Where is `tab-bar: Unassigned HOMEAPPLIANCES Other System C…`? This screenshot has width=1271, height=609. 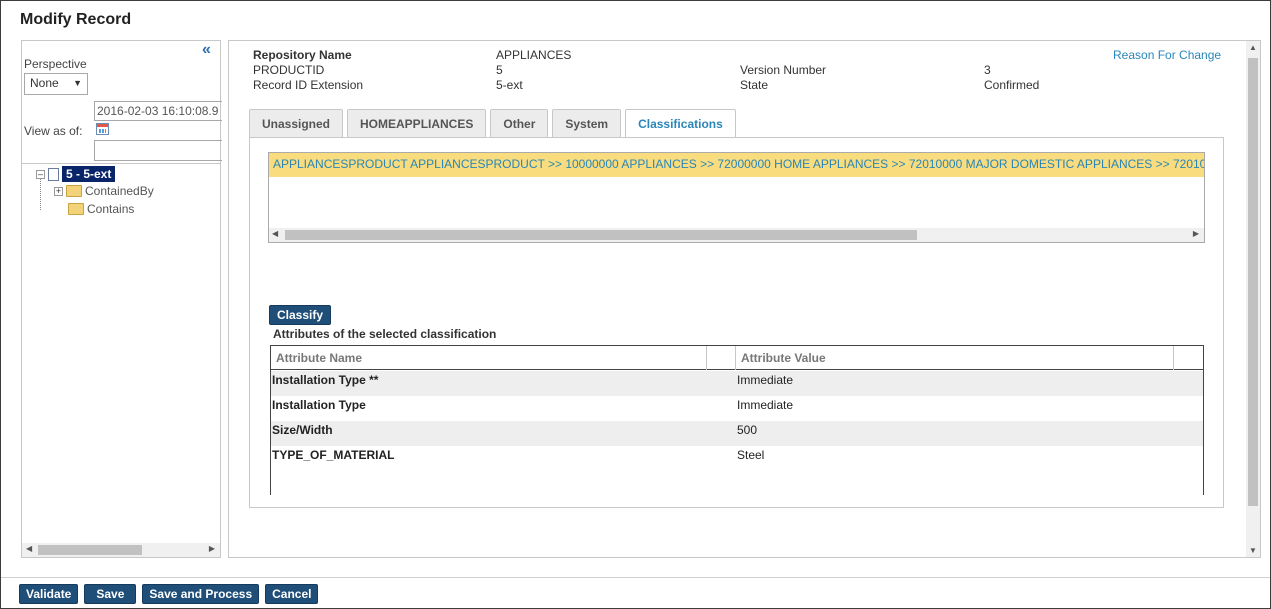
tab-bar: Unassigned HOMEAPPLIANCES Other System C… is located at coordinates (492, 124).